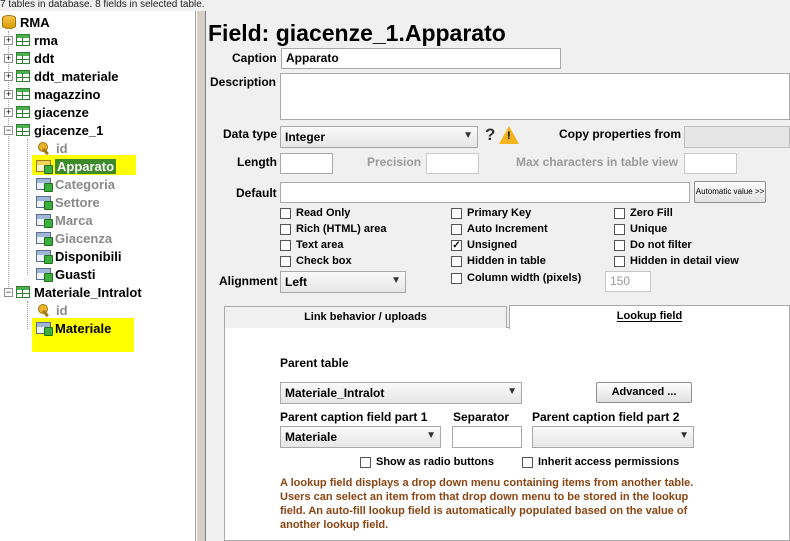 Image resolution: width=790 pixels, height=541 pixels. Describe the element at coordinates (306, 163) in the screenshot. I see `length-input` at that location.